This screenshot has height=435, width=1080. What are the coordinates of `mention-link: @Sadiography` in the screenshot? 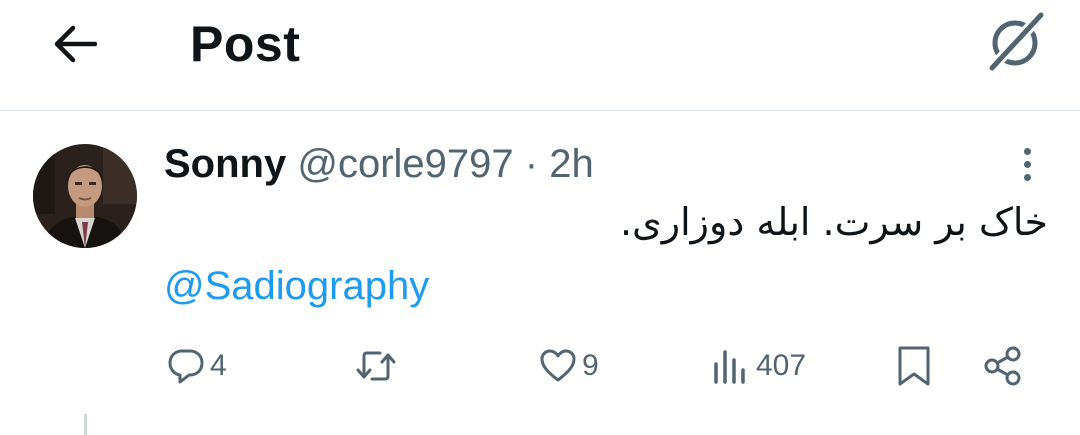 It's located at (296, 286).